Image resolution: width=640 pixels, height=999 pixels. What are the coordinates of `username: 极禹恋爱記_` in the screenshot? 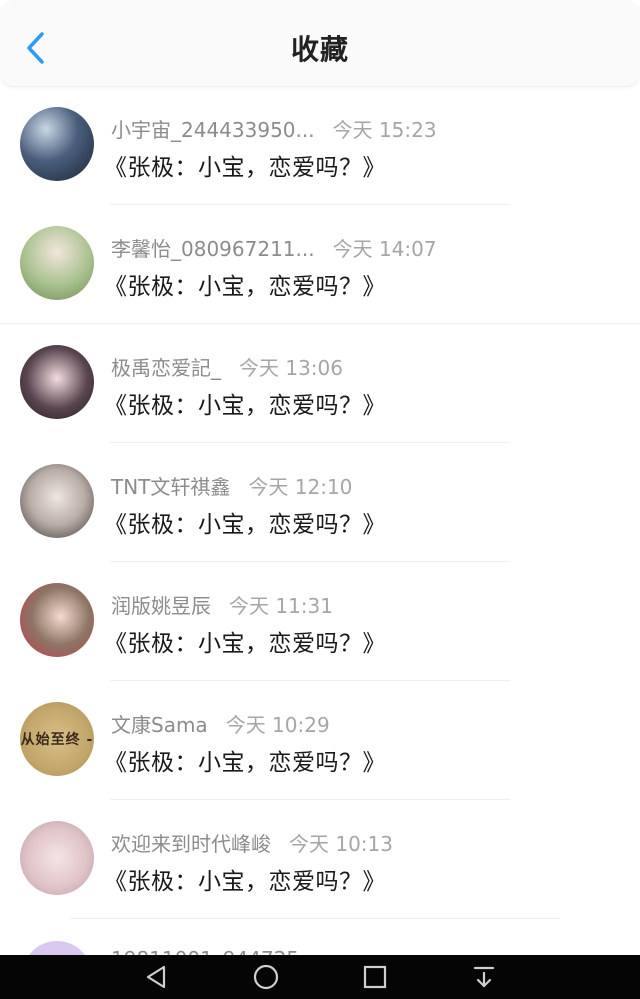 It's located at (166, 368).